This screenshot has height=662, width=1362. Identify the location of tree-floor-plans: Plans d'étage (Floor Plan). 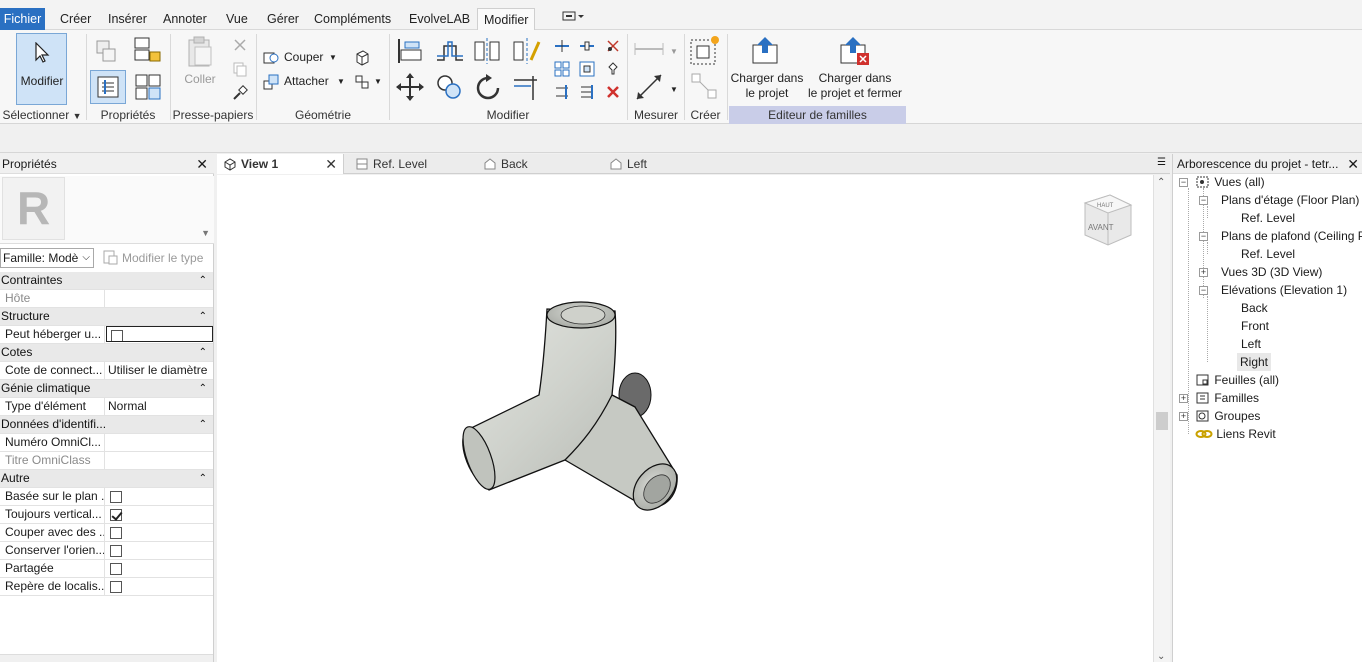
(1290, 200).